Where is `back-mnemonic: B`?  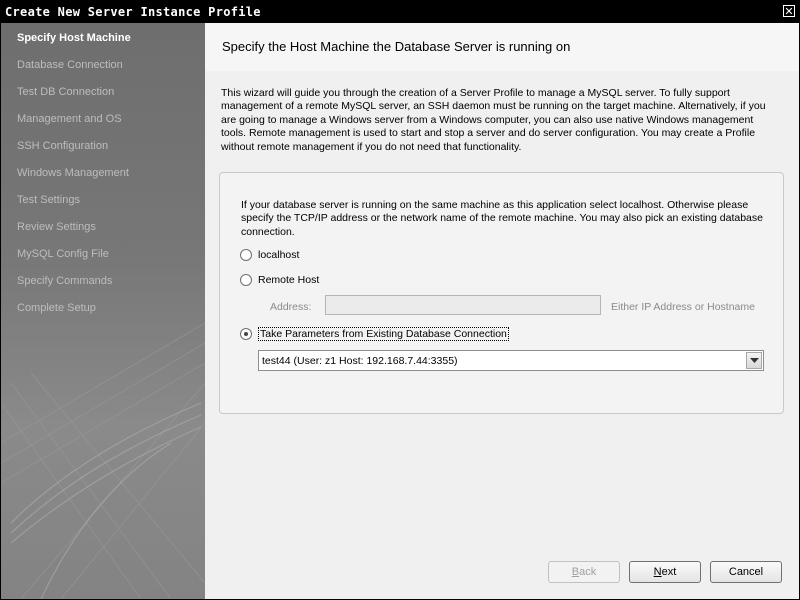 back-mnemonic: B is located at coordinates (575, 572).